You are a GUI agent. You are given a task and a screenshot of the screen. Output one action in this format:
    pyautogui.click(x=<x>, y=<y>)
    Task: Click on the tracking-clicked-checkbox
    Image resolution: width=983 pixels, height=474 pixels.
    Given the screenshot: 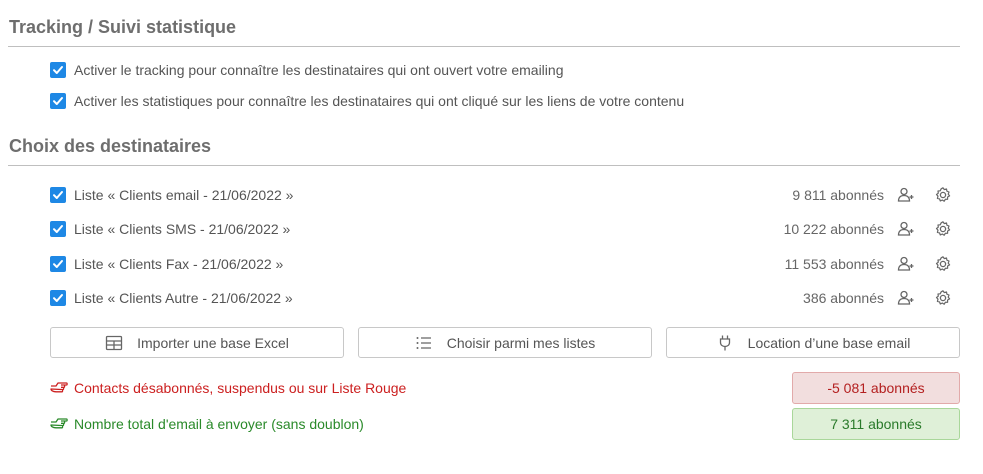 What is the action you would take?
    pyautogui.click(x=58, y=101)
    